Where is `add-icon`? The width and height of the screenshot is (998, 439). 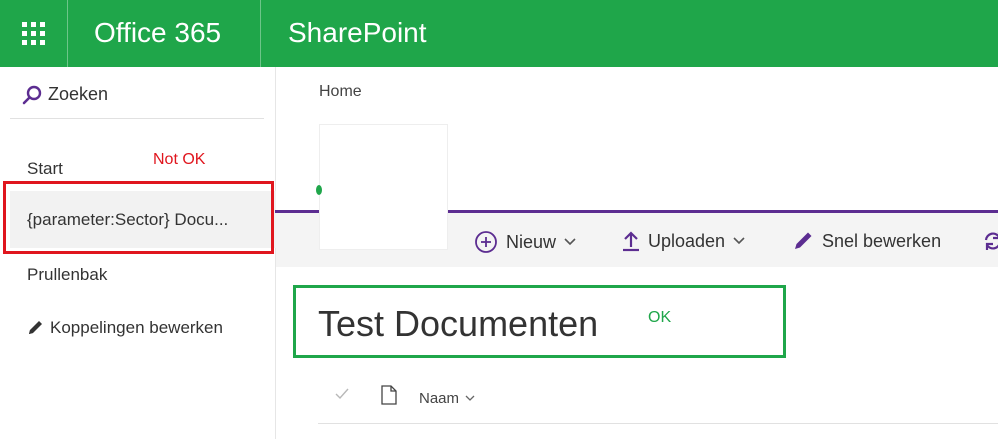 add-icon is located at coordinates (486, 242).